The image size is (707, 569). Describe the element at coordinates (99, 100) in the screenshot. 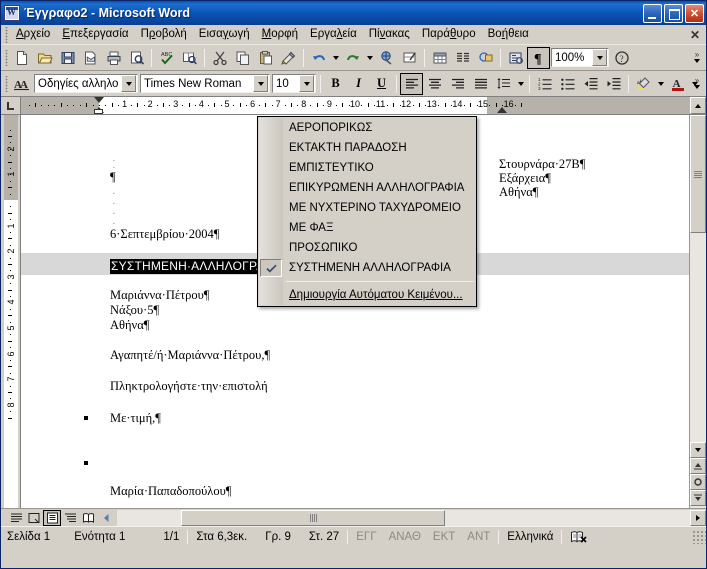

I see `first-line-indent-marker` at that location.